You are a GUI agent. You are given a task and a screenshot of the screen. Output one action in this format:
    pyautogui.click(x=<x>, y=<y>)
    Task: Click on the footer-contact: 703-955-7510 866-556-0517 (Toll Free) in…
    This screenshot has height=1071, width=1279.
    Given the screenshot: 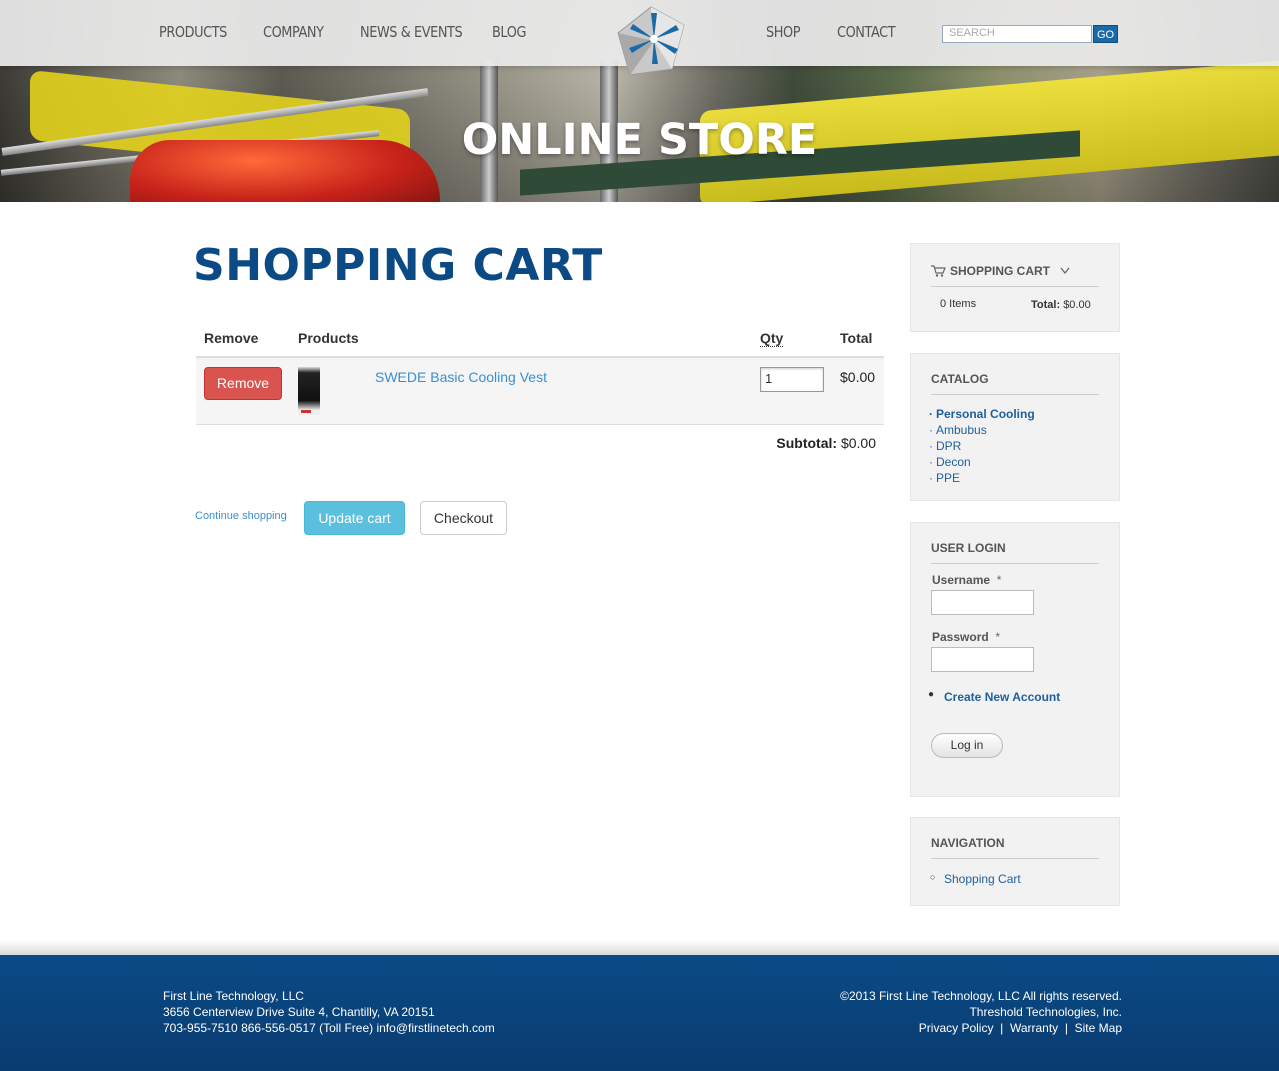 What is the action you would take?
    pyautogui.click(x=329, y=1028)
    